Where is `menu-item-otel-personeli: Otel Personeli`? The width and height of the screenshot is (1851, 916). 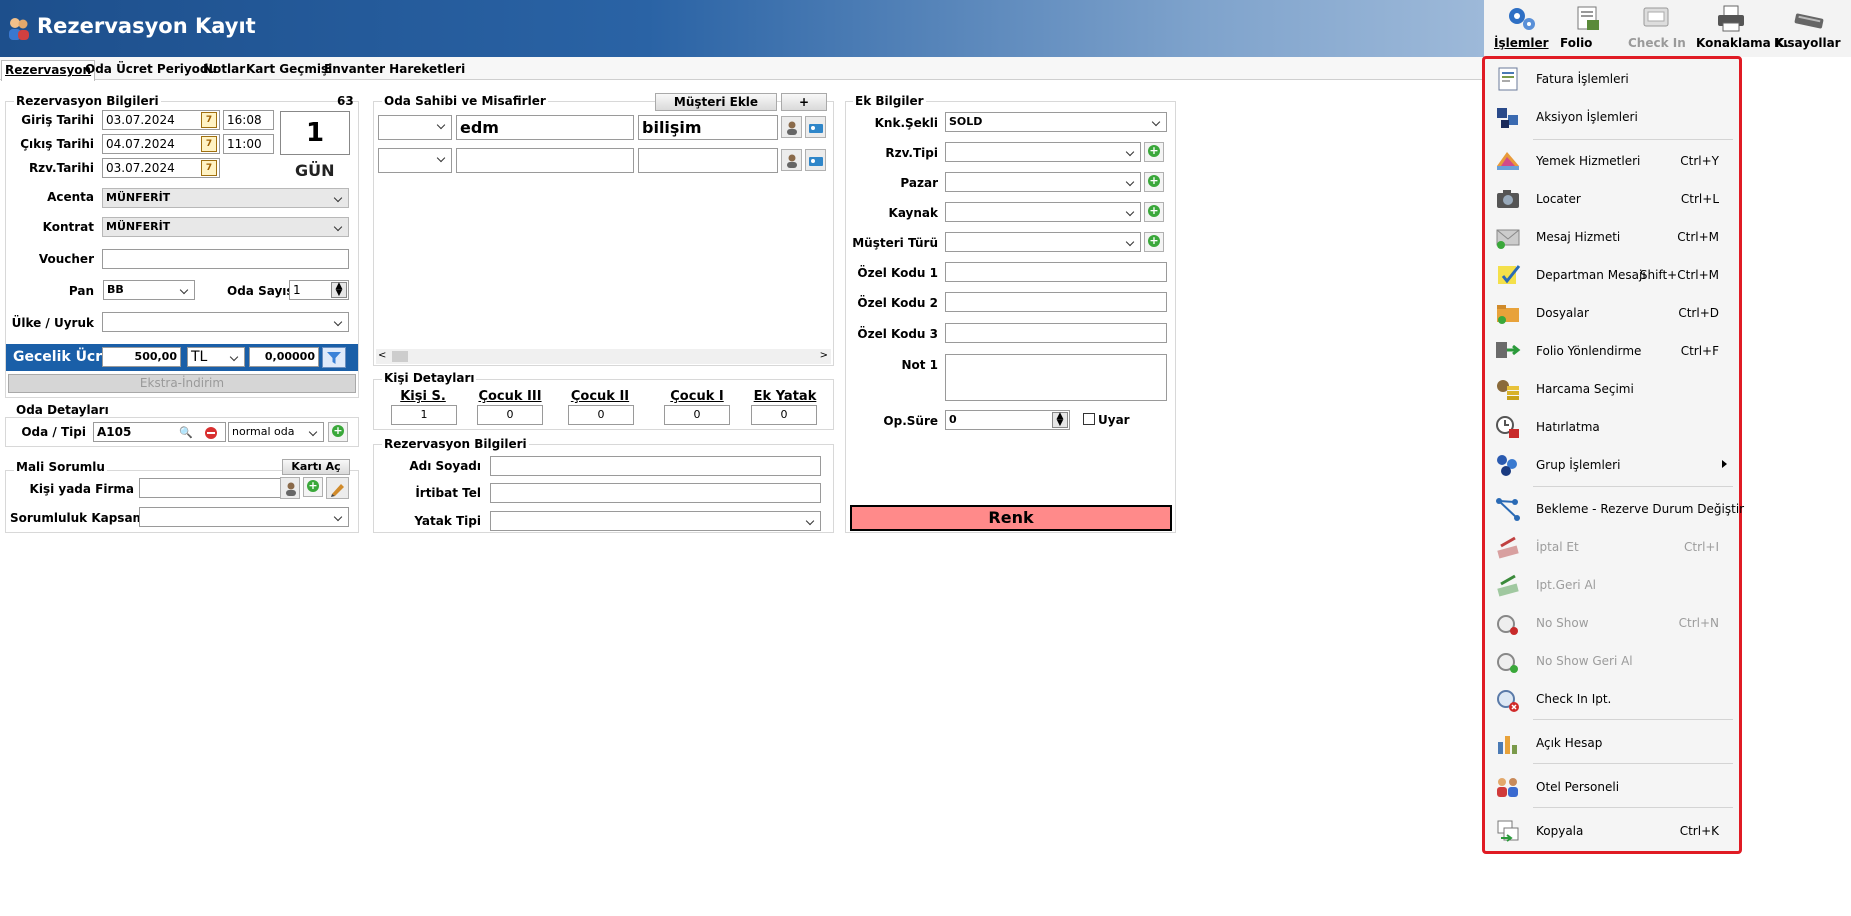
menu-item-otel-personeli: Otel Personeli is located at coordinates (1612, 787).